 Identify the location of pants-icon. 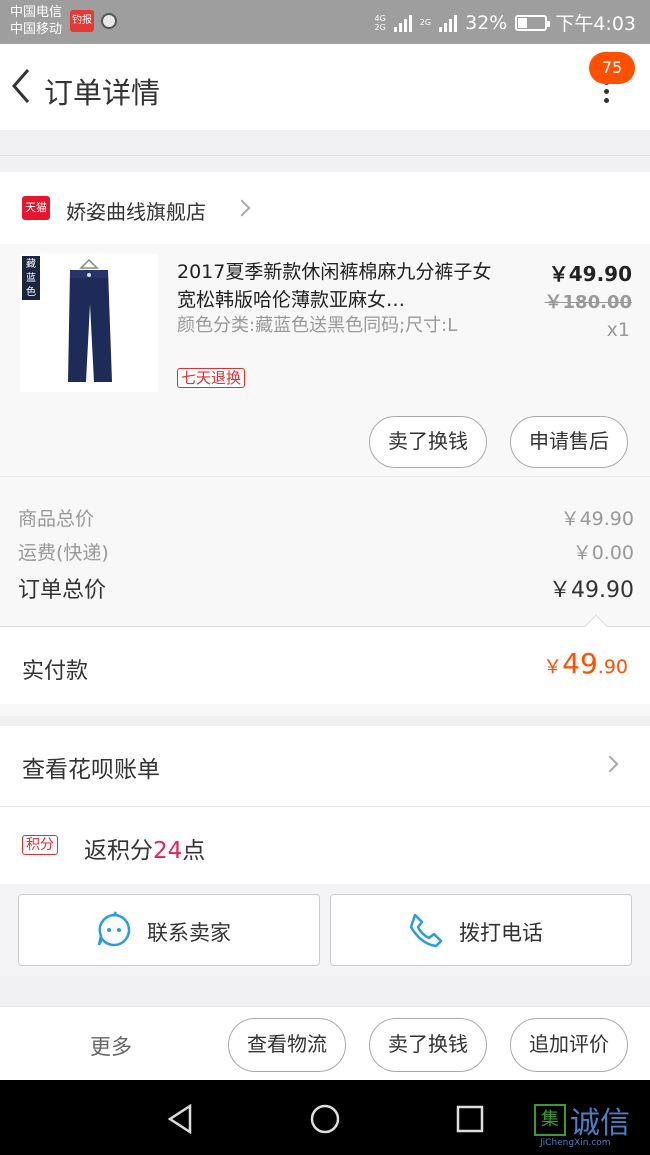
(90, 320).